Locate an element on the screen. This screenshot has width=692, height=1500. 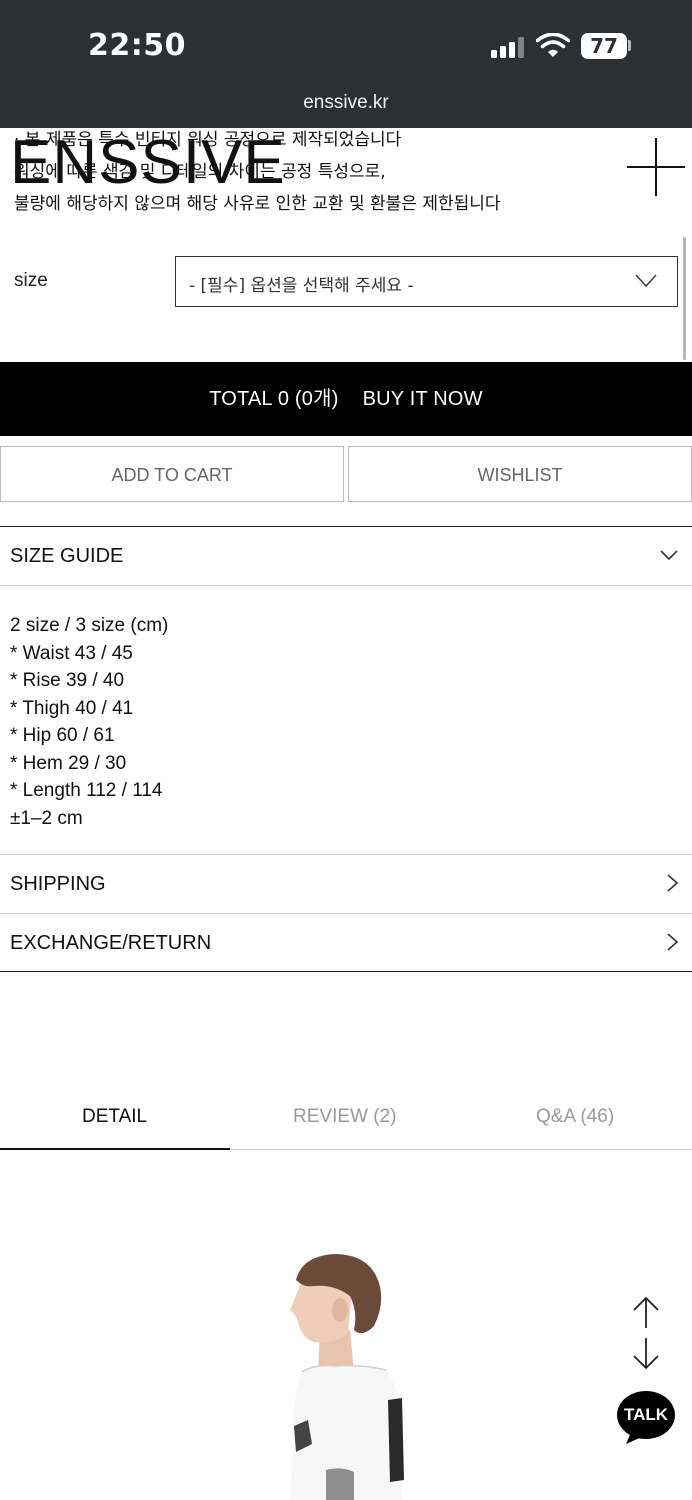
size-guide-line: * Rise 39 / 40 is located at coordinates (67, 680).